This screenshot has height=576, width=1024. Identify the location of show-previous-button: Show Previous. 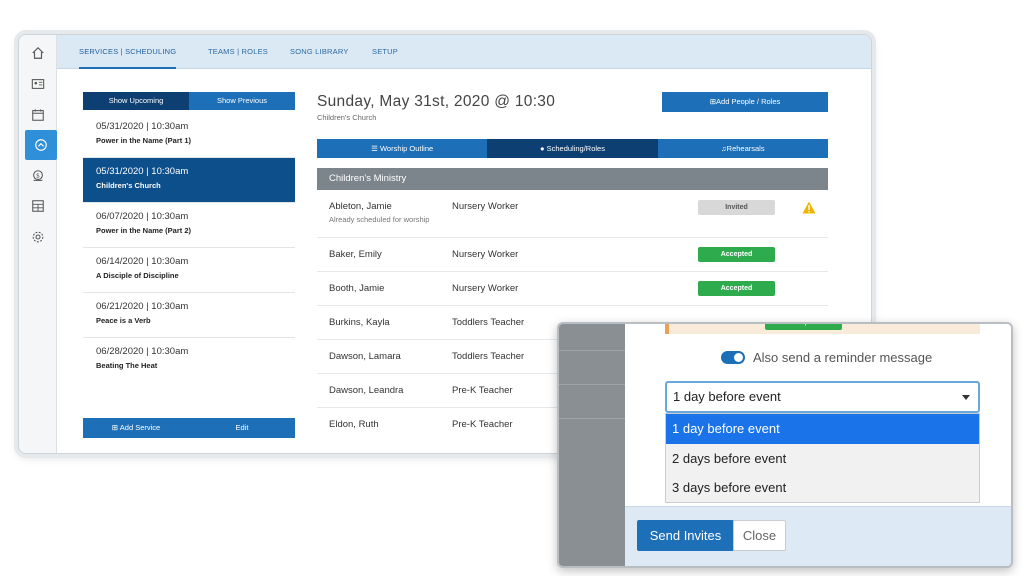
(242, 101).